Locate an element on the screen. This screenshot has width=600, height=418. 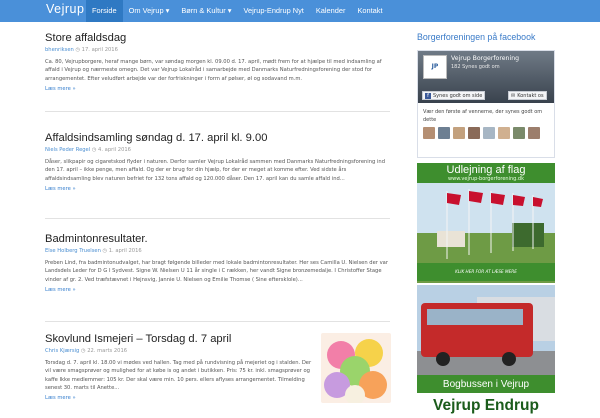
post-title: Store affaldsdag is located at coordinates (217, 38).